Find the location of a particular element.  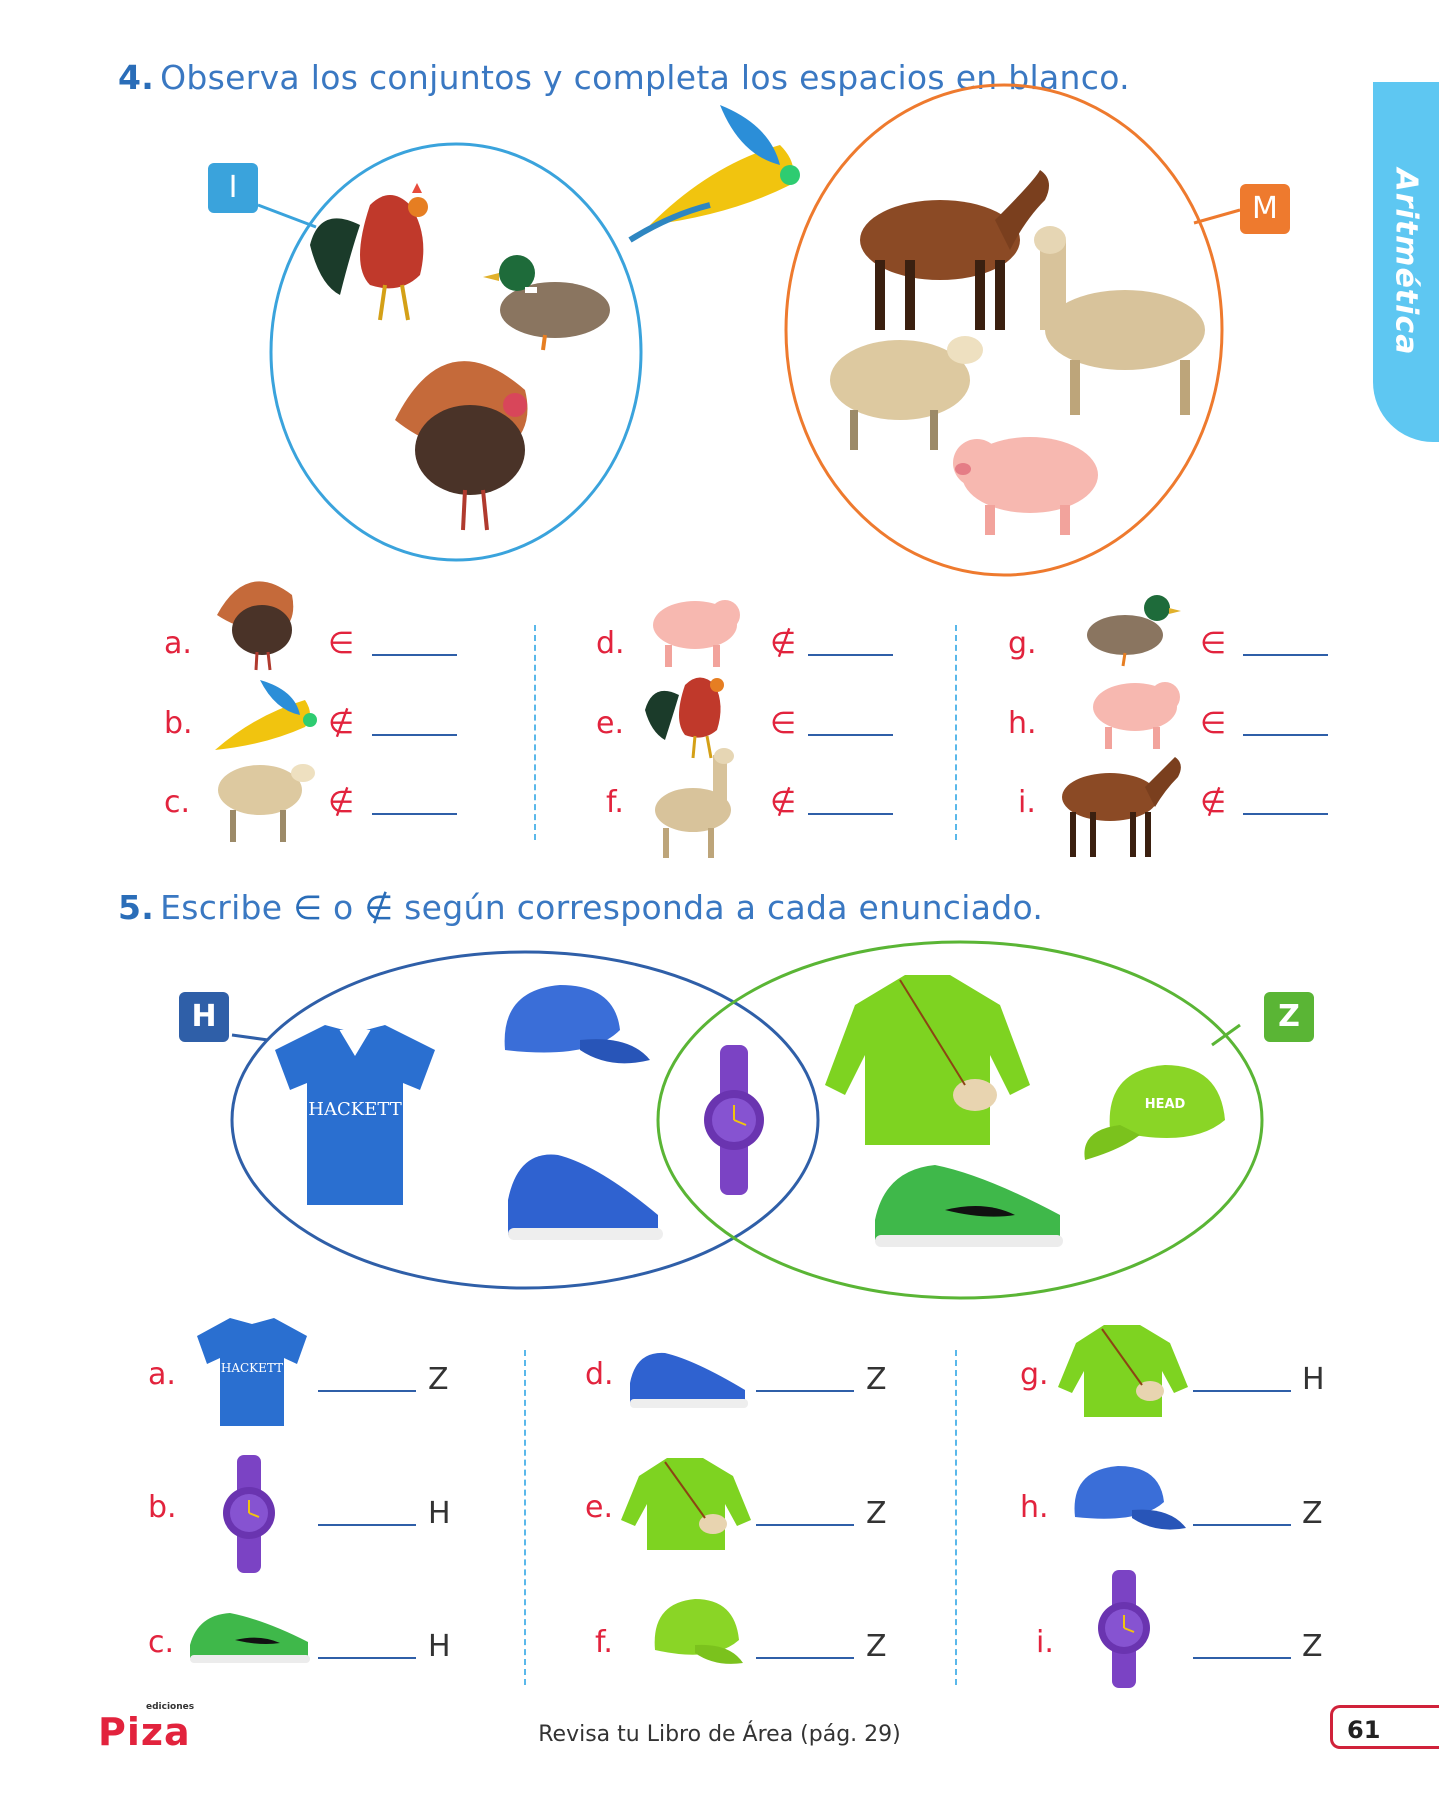

set-i-label: I is located at coordinates (233, 188).